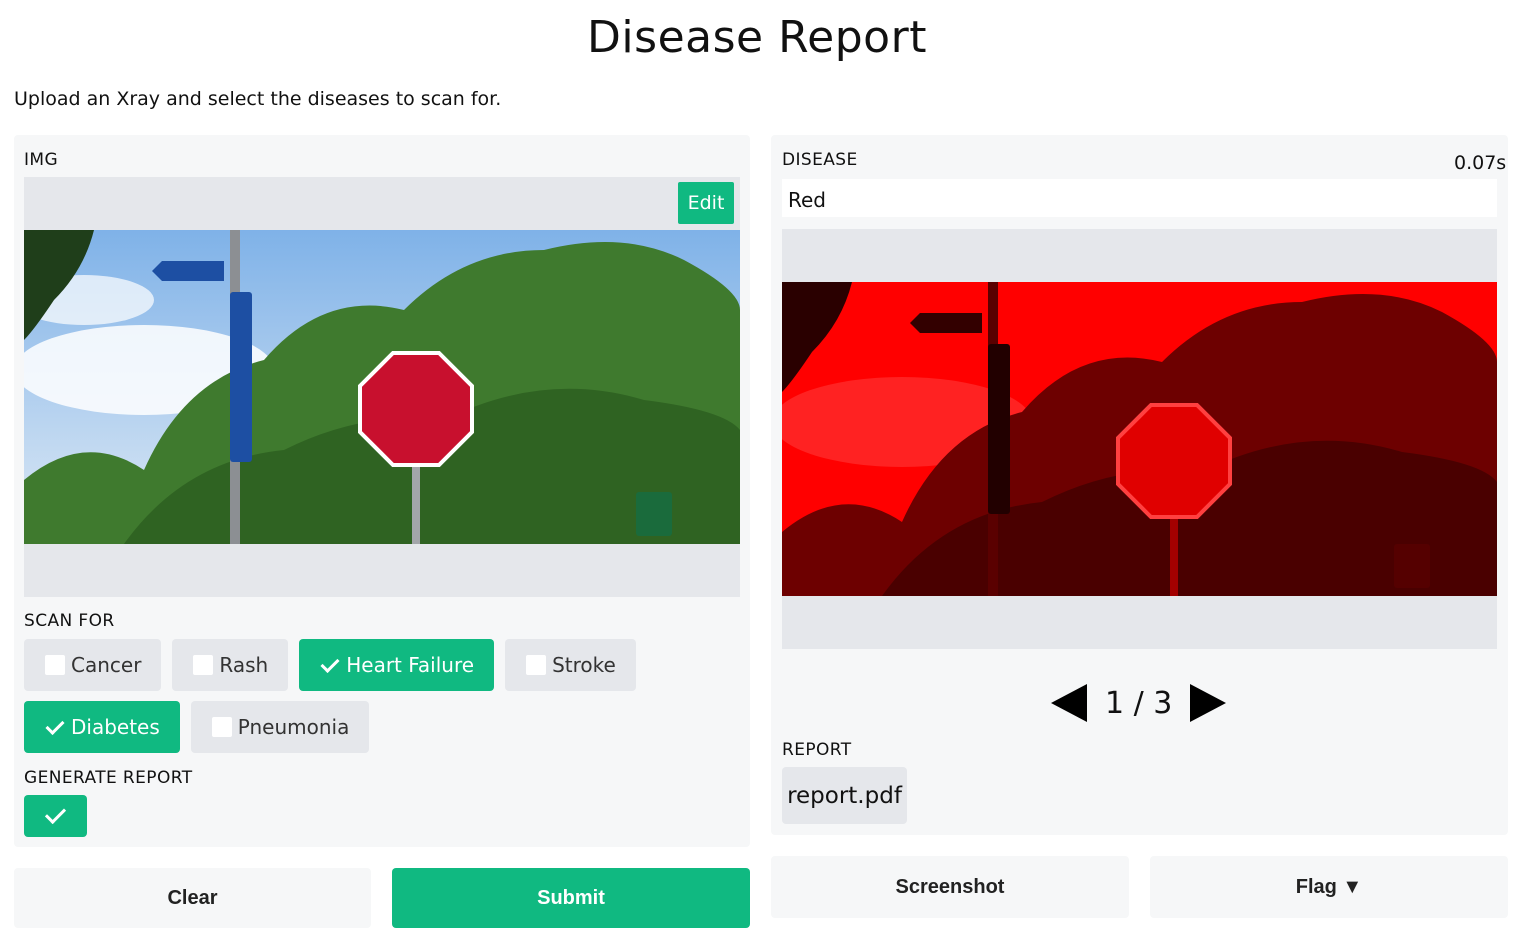 This screenshot has width=1514, height=928. Describe the element at coordinates (55, 816) in the screenshot. I see `generate-report-checkbox` at that location.